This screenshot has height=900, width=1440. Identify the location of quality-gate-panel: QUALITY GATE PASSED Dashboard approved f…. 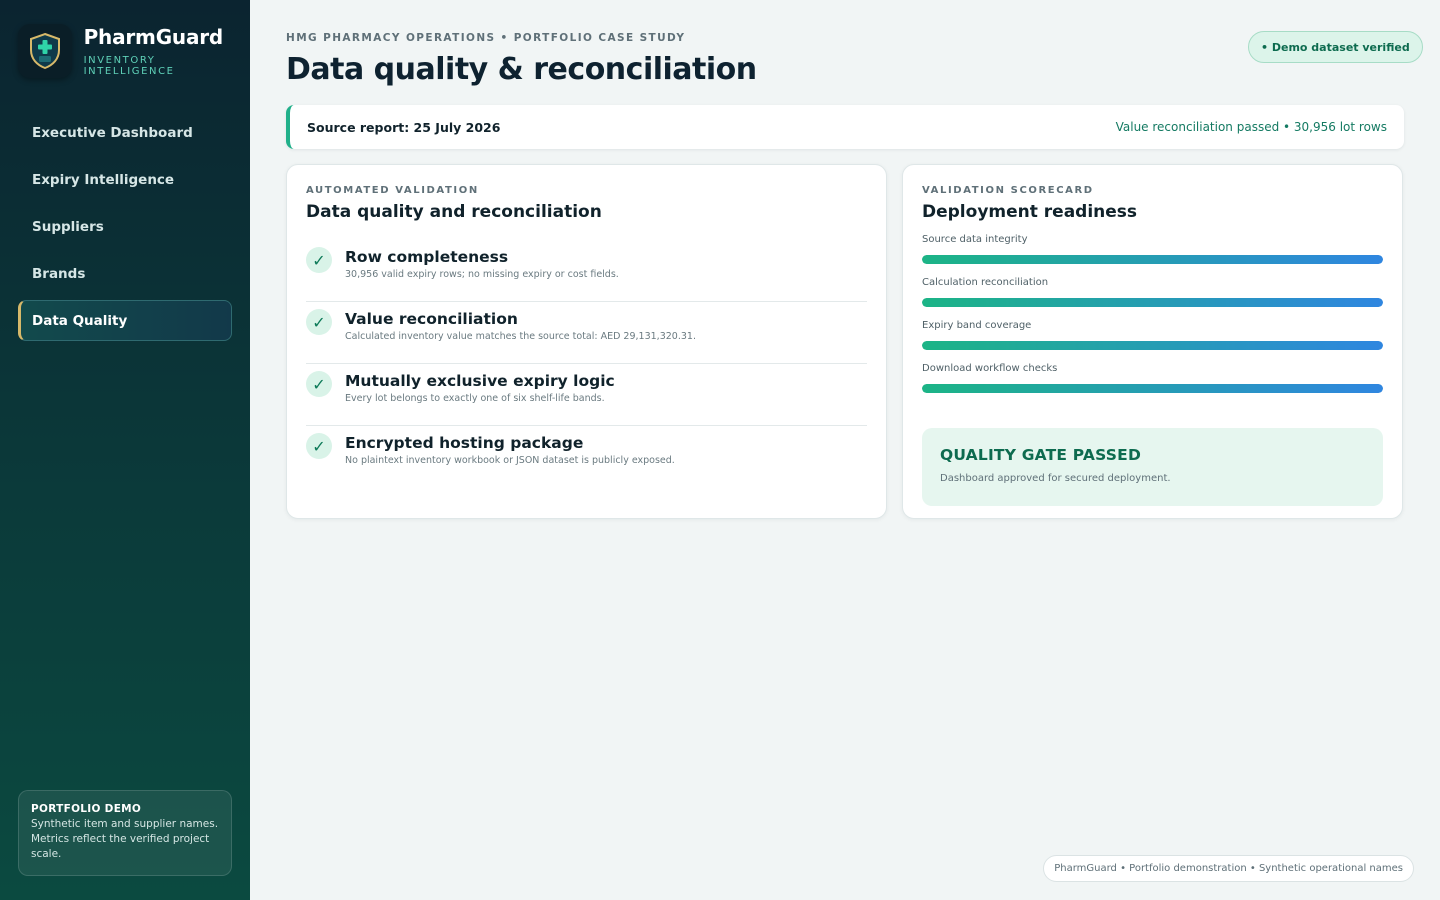
(1152, 467).